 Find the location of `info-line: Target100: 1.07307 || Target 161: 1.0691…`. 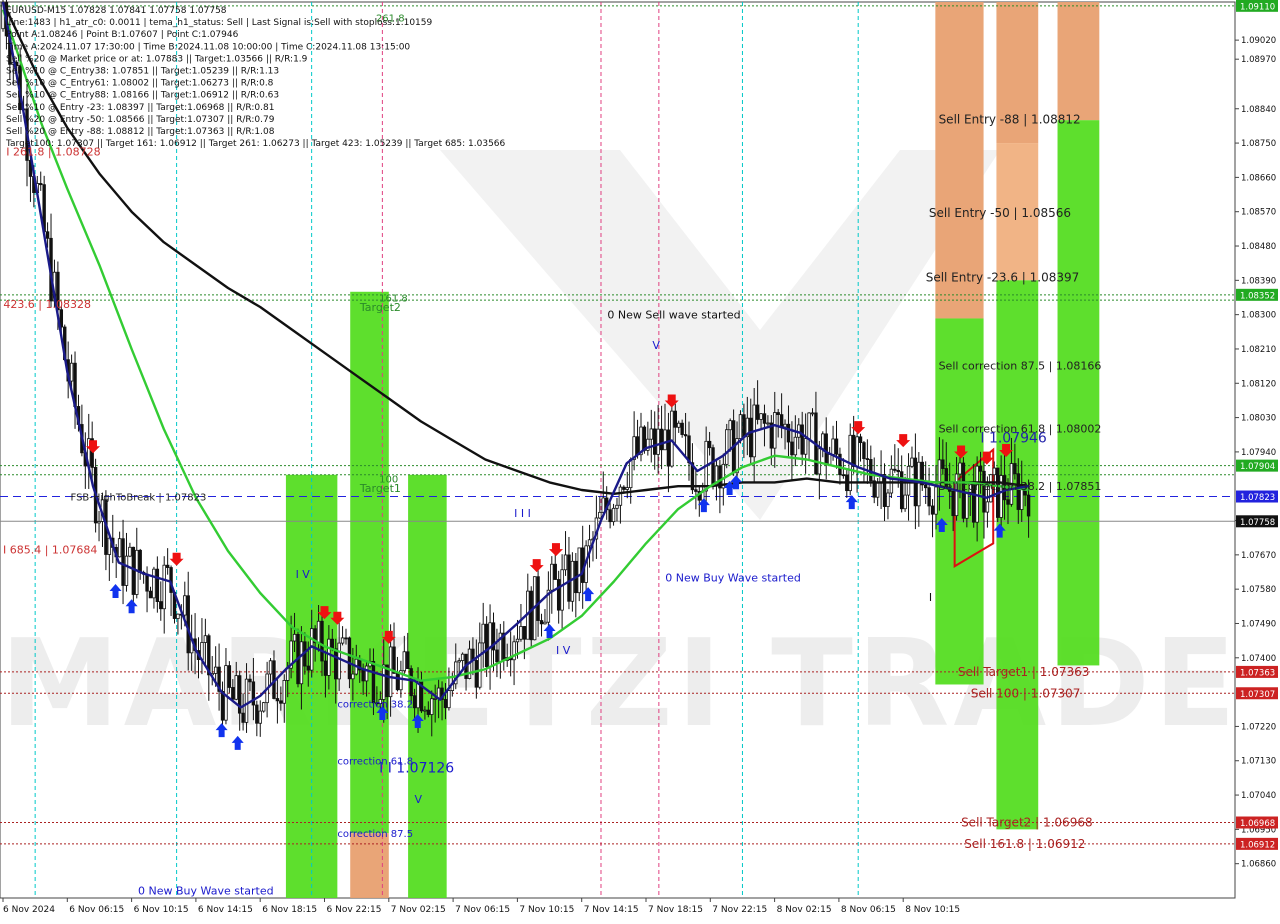

info-line: Target100: 1.07307 || Target 161: 1.0691… is located at coordinates (255, 144).